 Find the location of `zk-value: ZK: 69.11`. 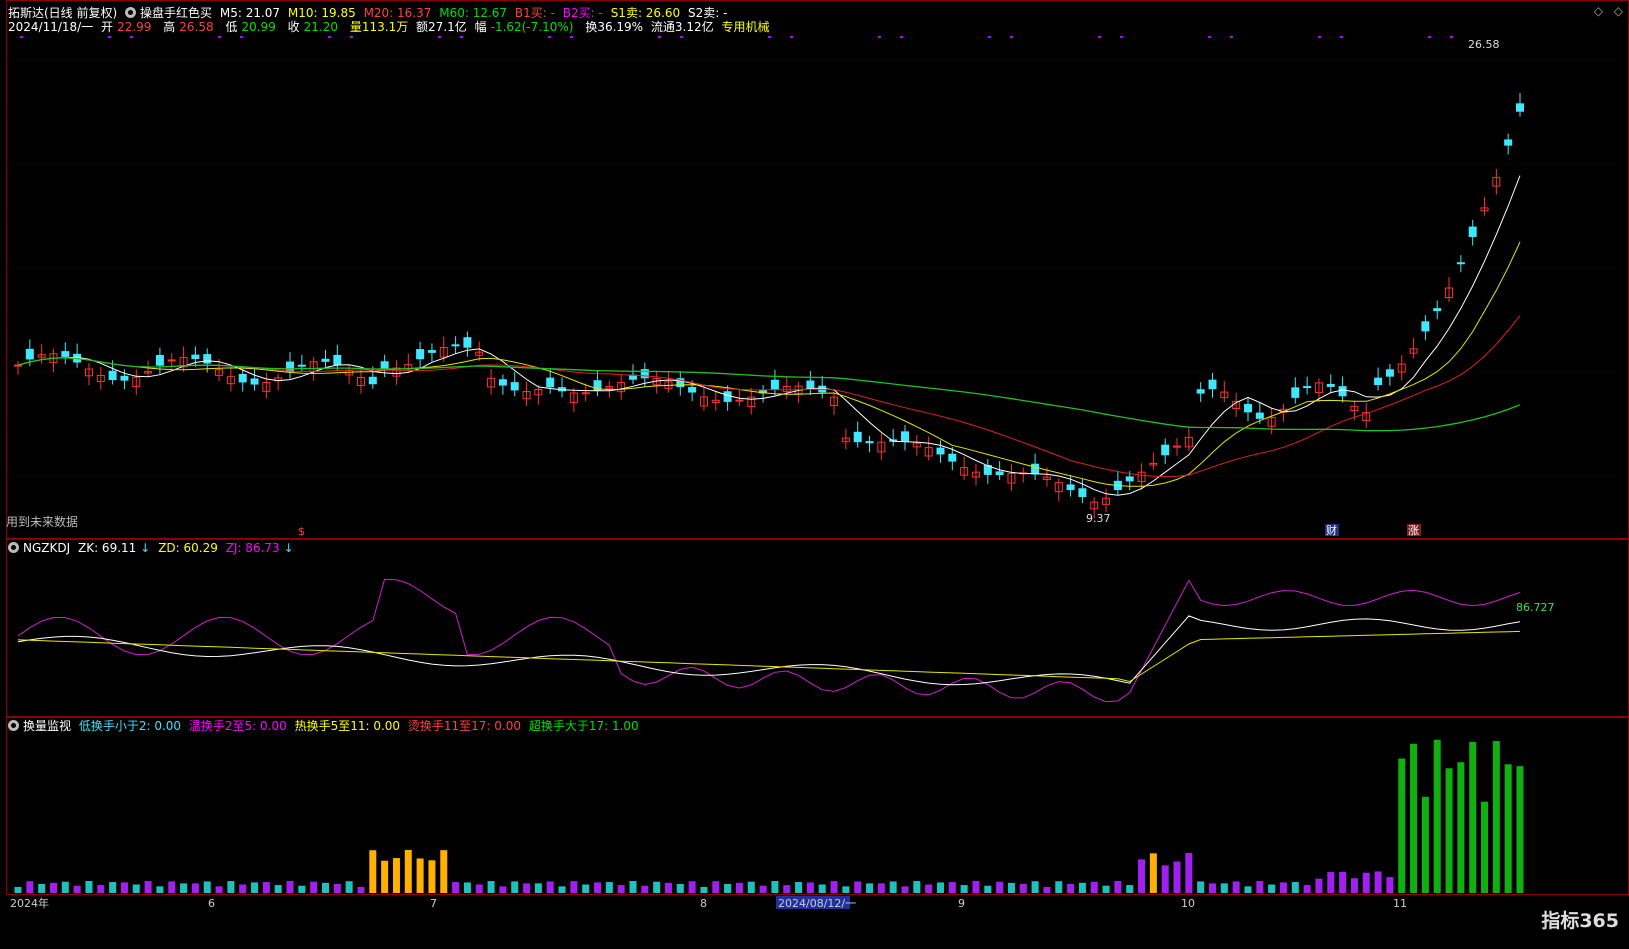

zk-value: ZK: 69.11 is located at coordinates (107, 548).